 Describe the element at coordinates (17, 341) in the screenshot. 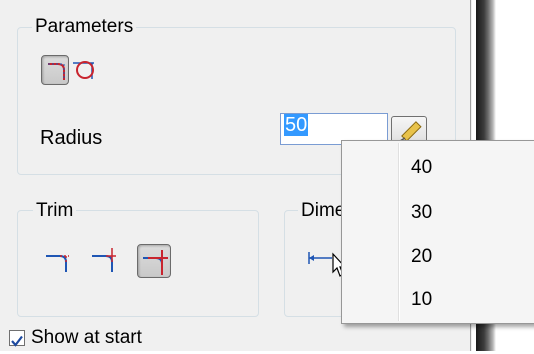

I see `checkmark-icon` at that location.